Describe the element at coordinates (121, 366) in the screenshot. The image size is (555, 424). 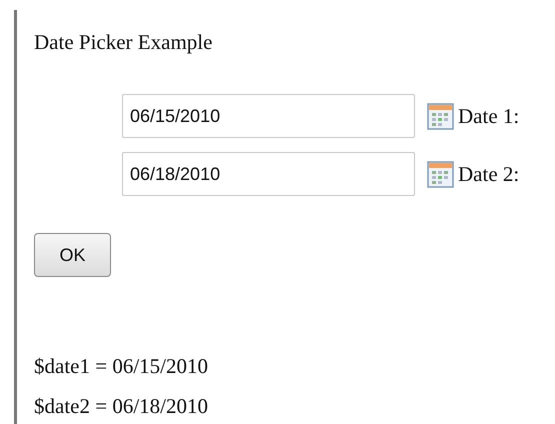
I see `result-text: $date1 = 06/15/2010` at that location.